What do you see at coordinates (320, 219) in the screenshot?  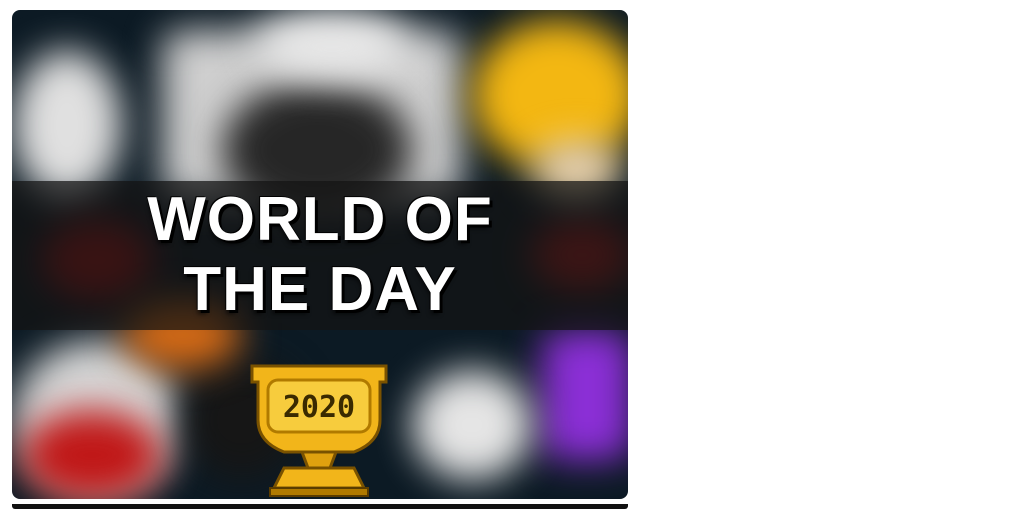 I see `title-line-1: WORLD OF` at bounding box center [320, 219].